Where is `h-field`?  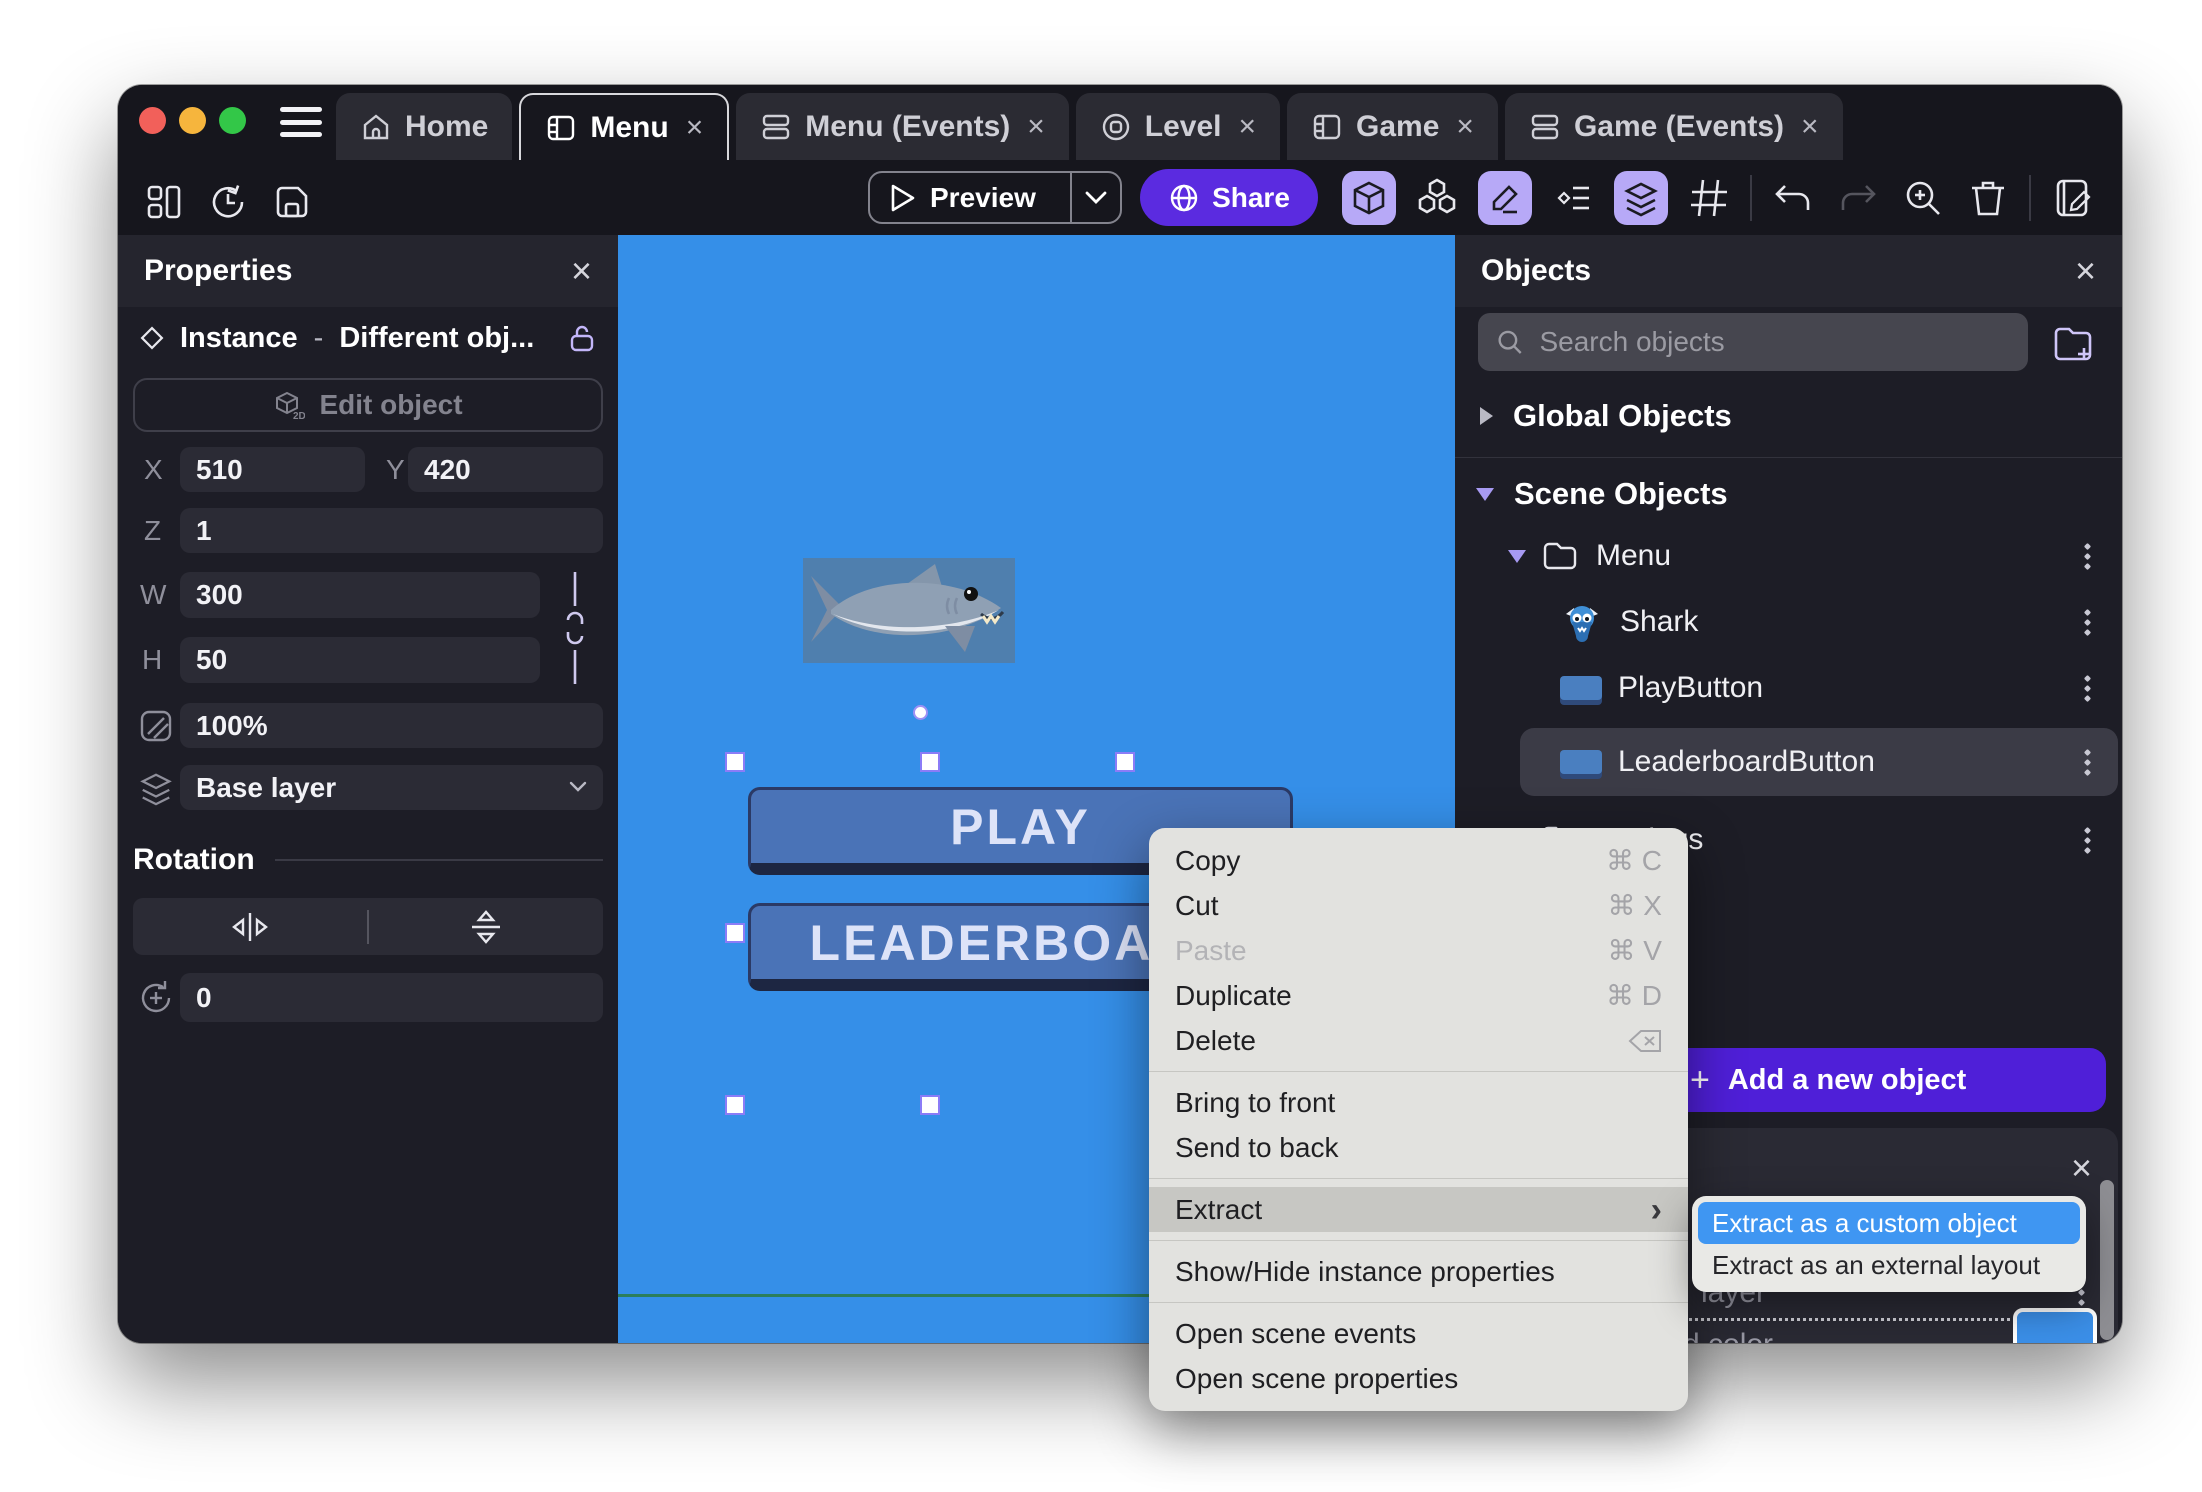
h-field is located at coordinates (360, 660).